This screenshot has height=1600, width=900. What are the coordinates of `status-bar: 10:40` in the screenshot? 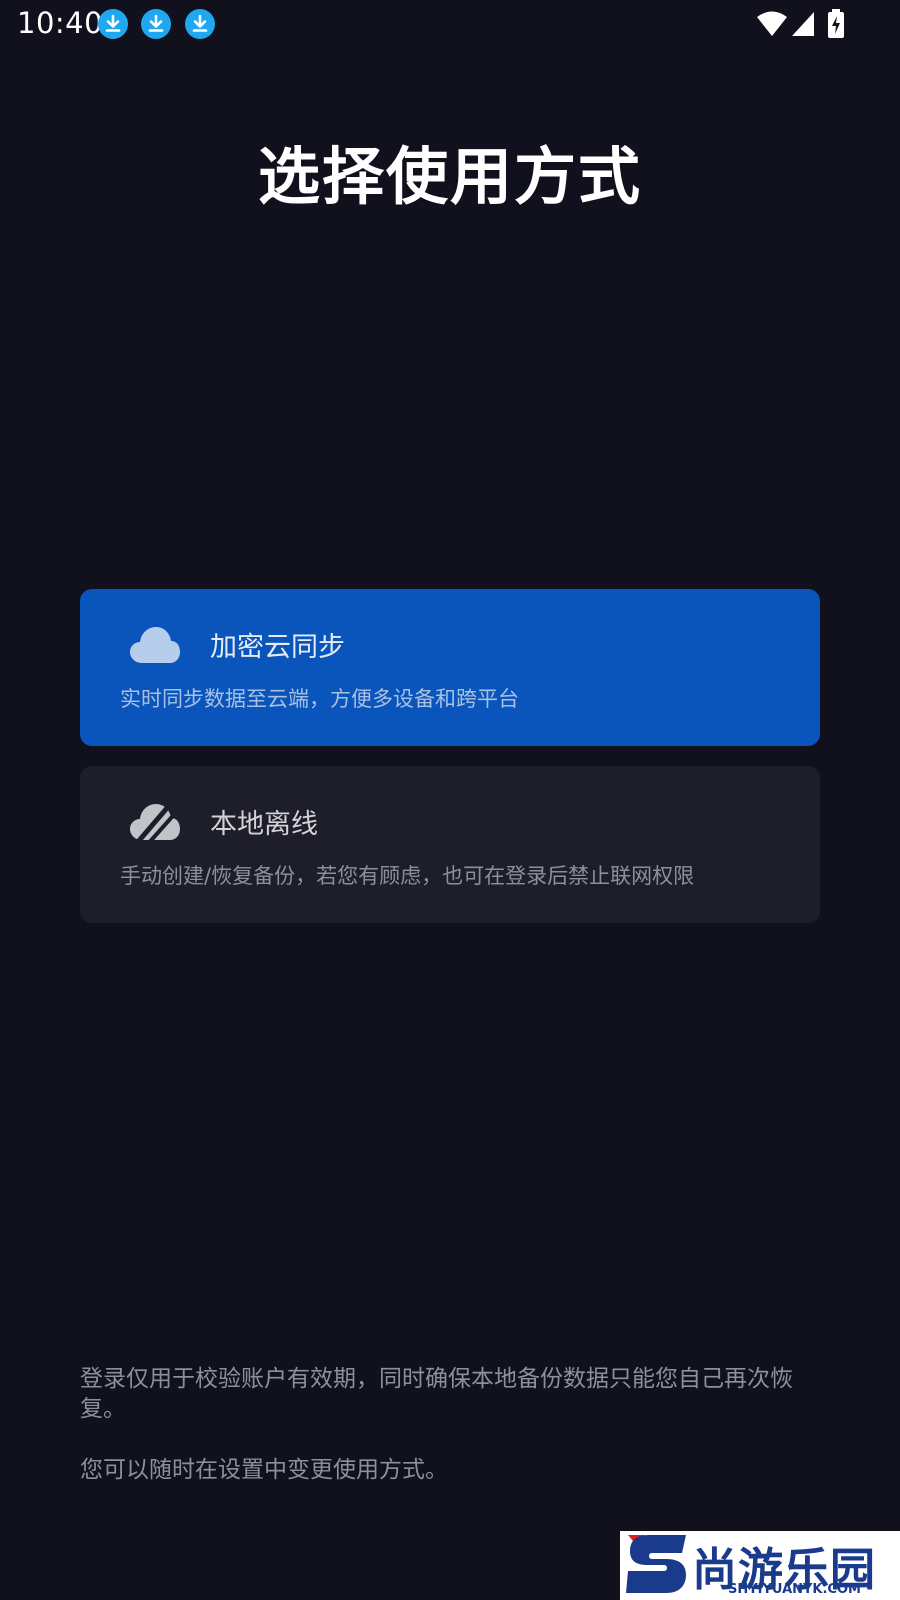 It's located at (450, 25).